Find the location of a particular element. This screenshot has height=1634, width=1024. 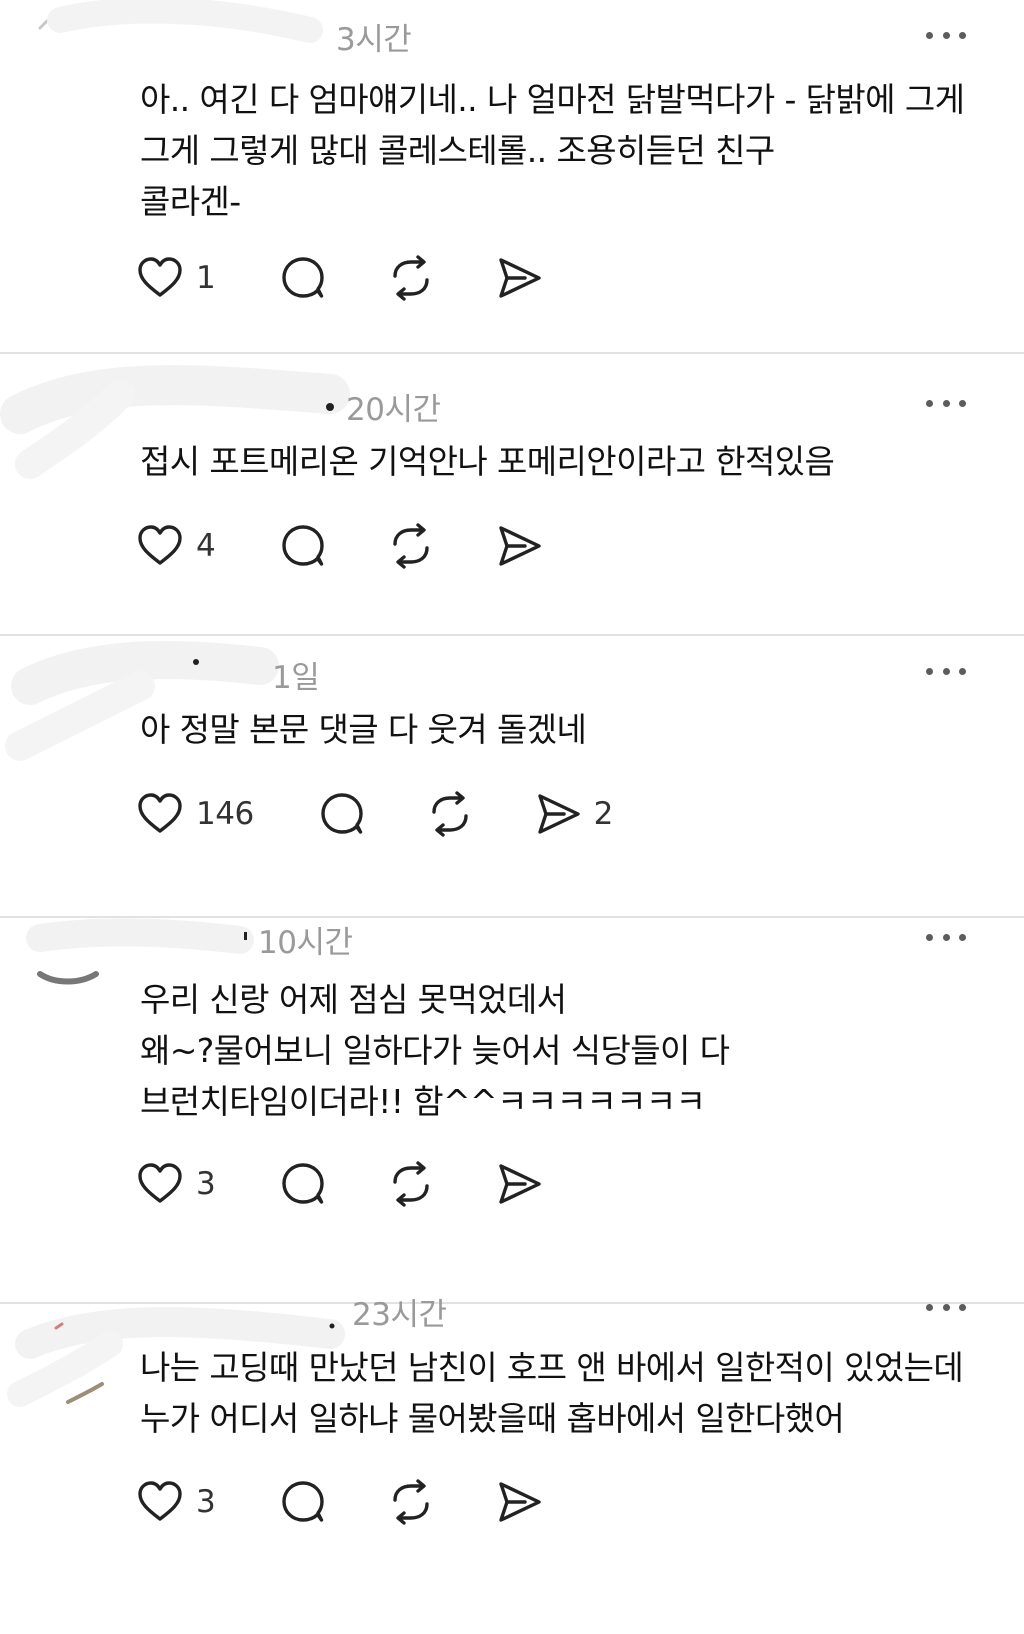

comment-text: 아 정말 본문 댓글 다 웃겨 돌겠네 is located at coordinates (565, 729).